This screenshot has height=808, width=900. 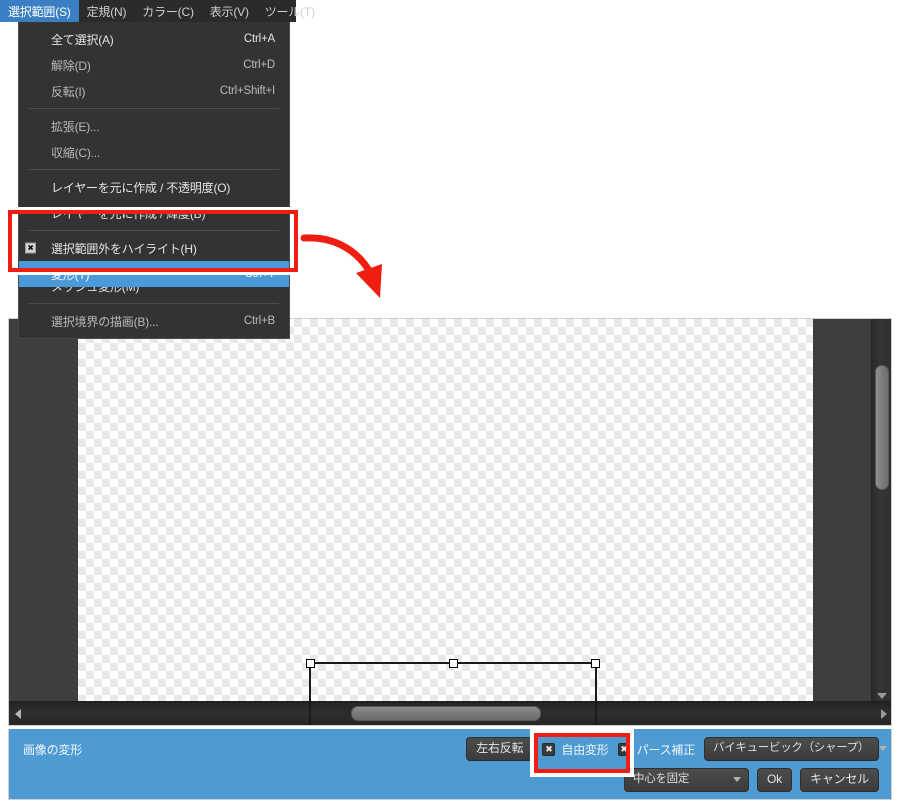 I want to click on ok-label: Ok, so click(x=774, y=779).